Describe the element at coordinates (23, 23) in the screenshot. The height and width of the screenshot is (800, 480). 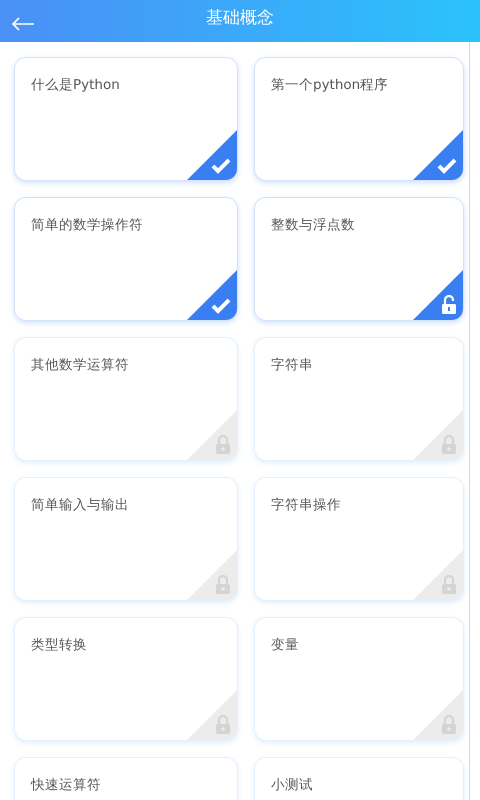
I see `back-arrow-icon` at that location.